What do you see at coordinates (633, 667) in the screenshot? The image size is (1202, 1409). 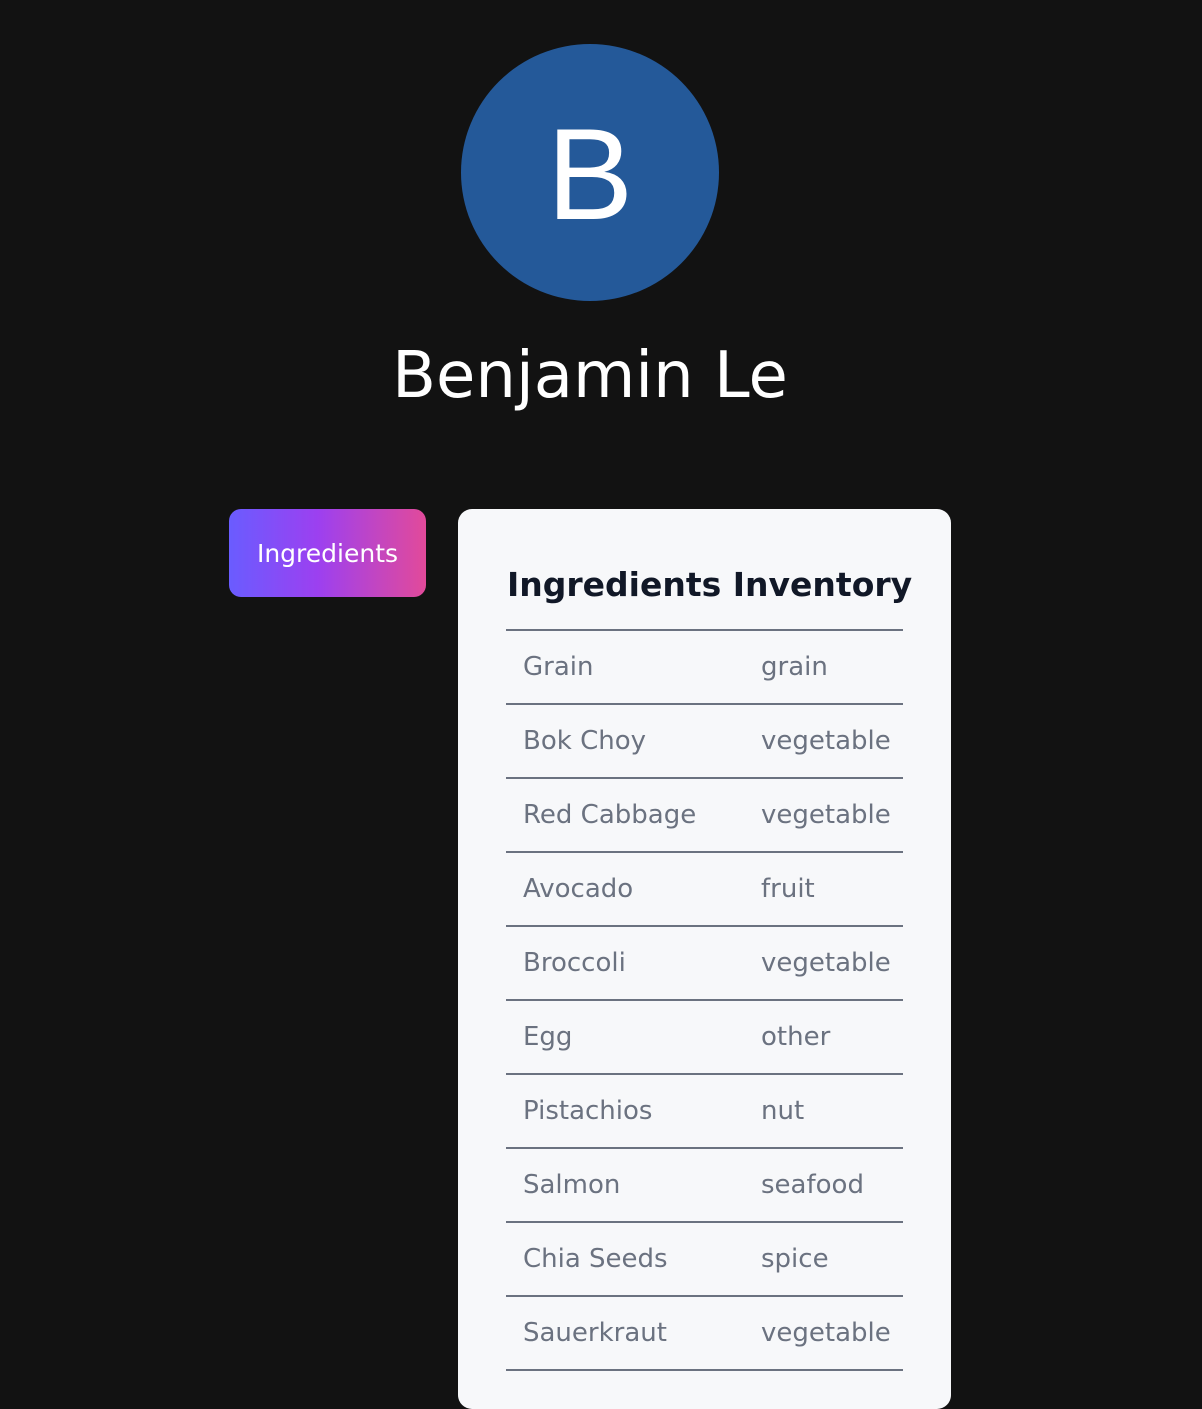 I see `ingredient-name: Grain` at bounding box center [633, 667].